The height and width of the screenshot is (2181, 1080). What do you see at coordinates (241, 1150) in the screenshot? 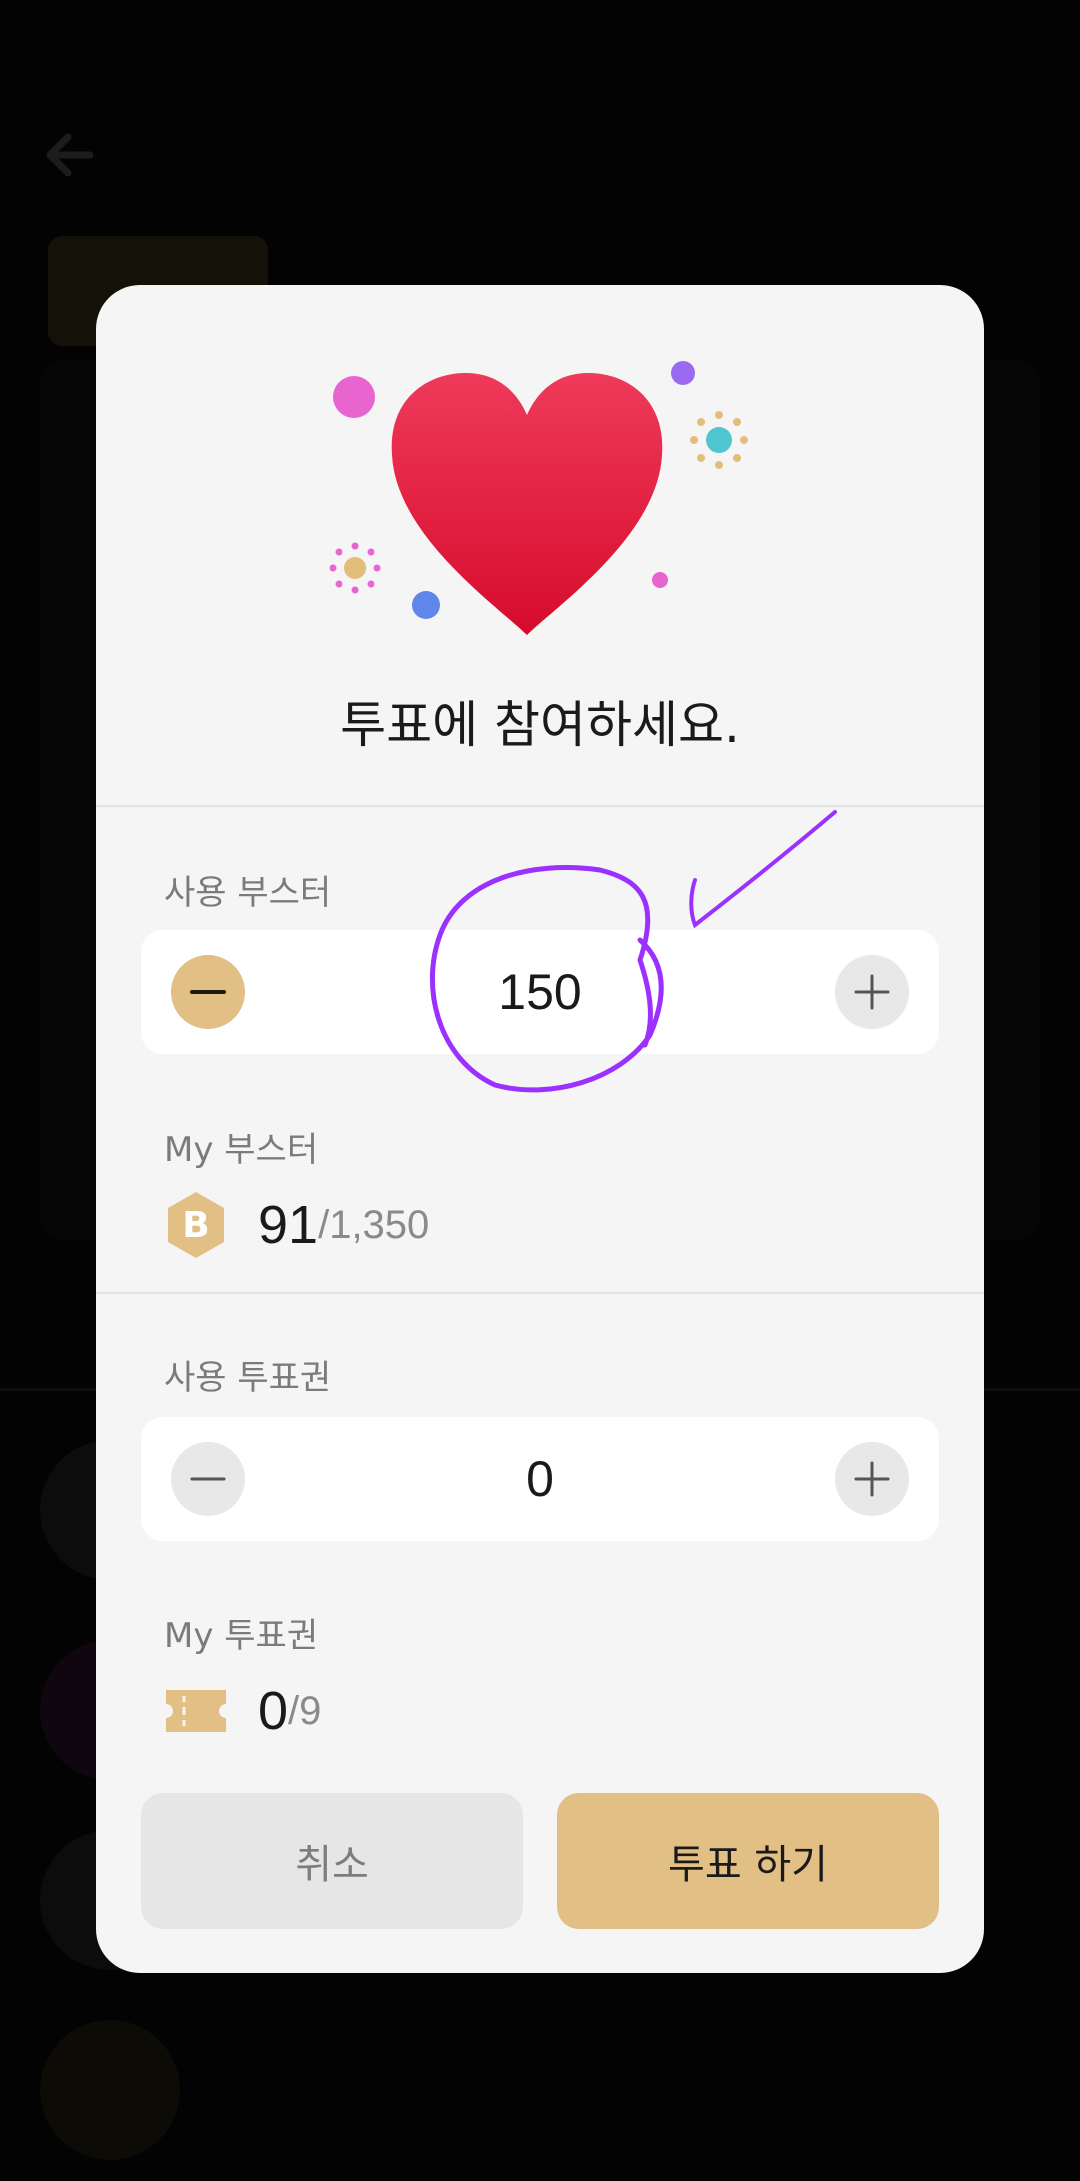
I see `my-booster-label: My 부스터` at bounding box center [241, 1150].